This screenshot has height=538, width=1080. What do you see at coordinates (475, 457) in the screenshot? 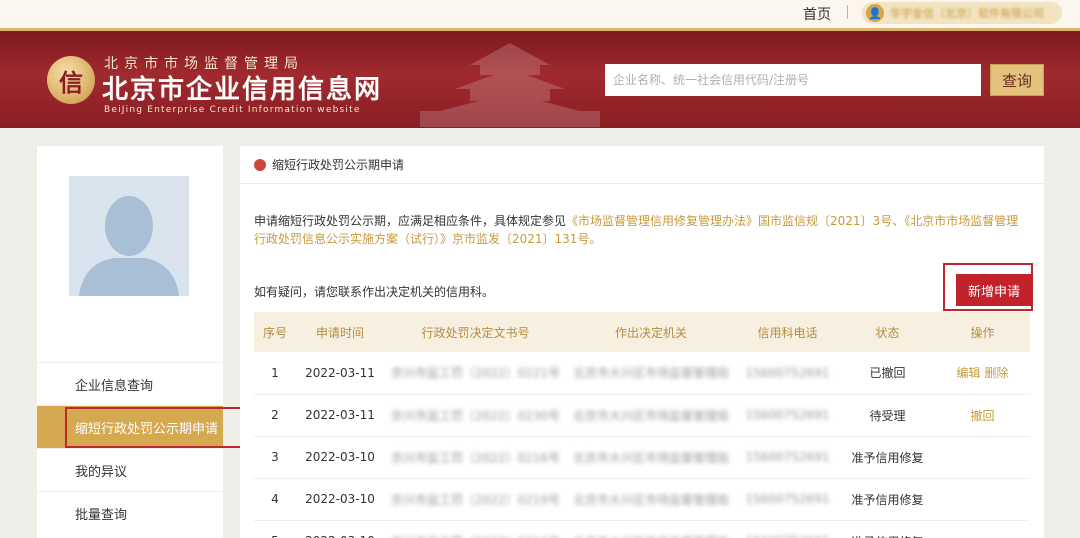
I see `decision-doc-number: 京兴市监工罚〔2022〕0216号` at bounding box center [475, 457].